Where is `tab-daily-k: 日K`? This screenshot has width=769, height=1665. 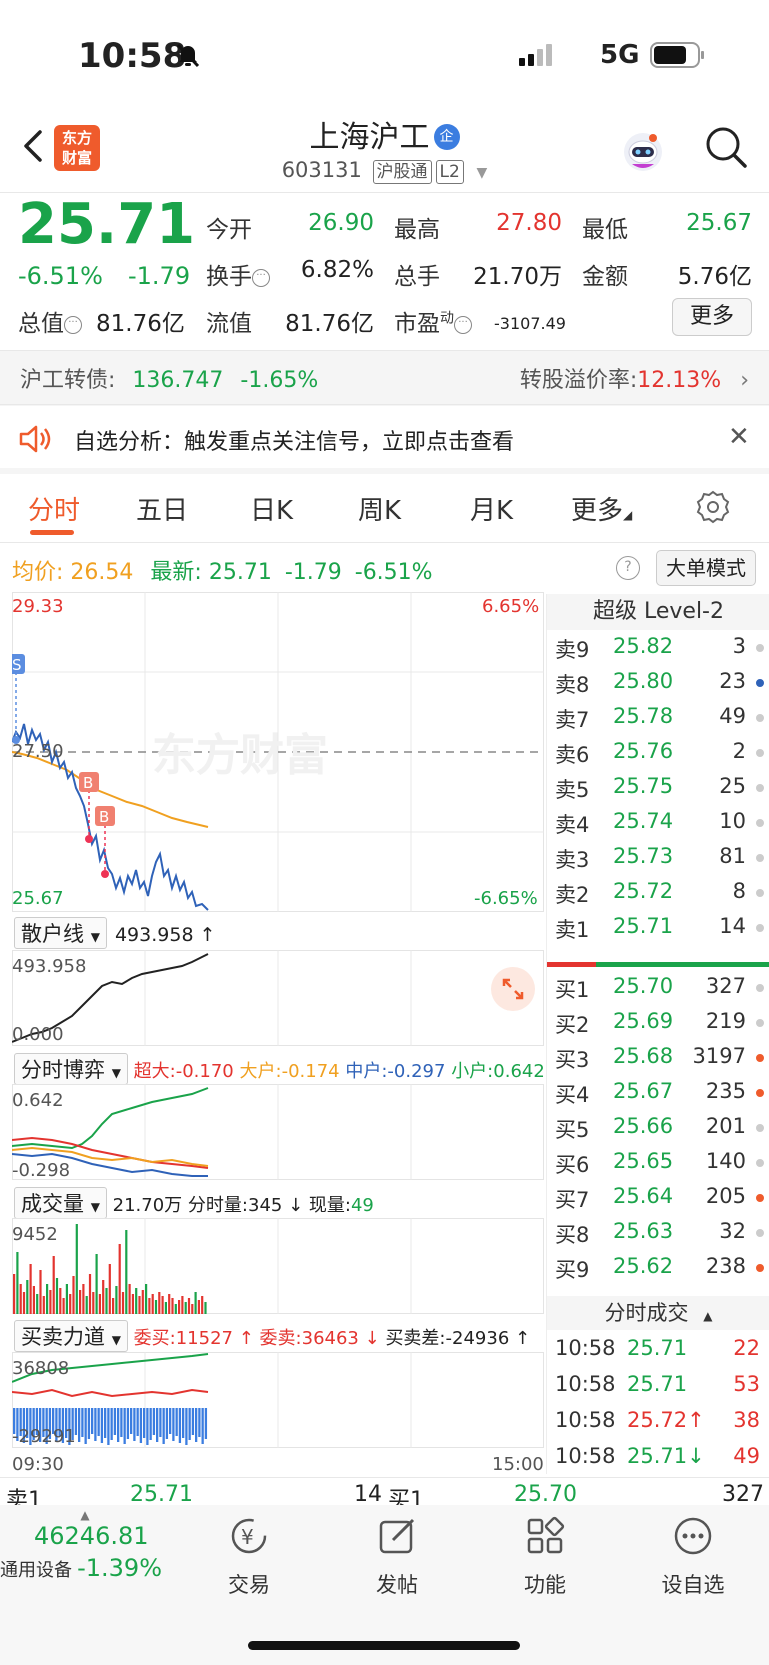
tab-daily-k: 日K is located at coordinates (271, 508).